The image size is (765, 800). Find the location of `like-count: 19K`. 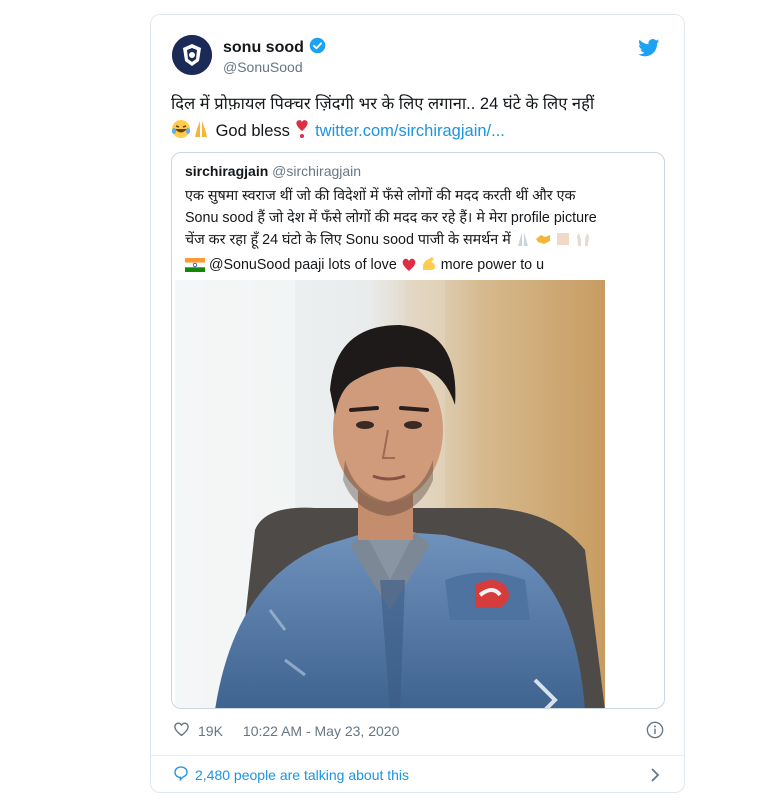

like-count: 19K is located at coordinates (210, 731).